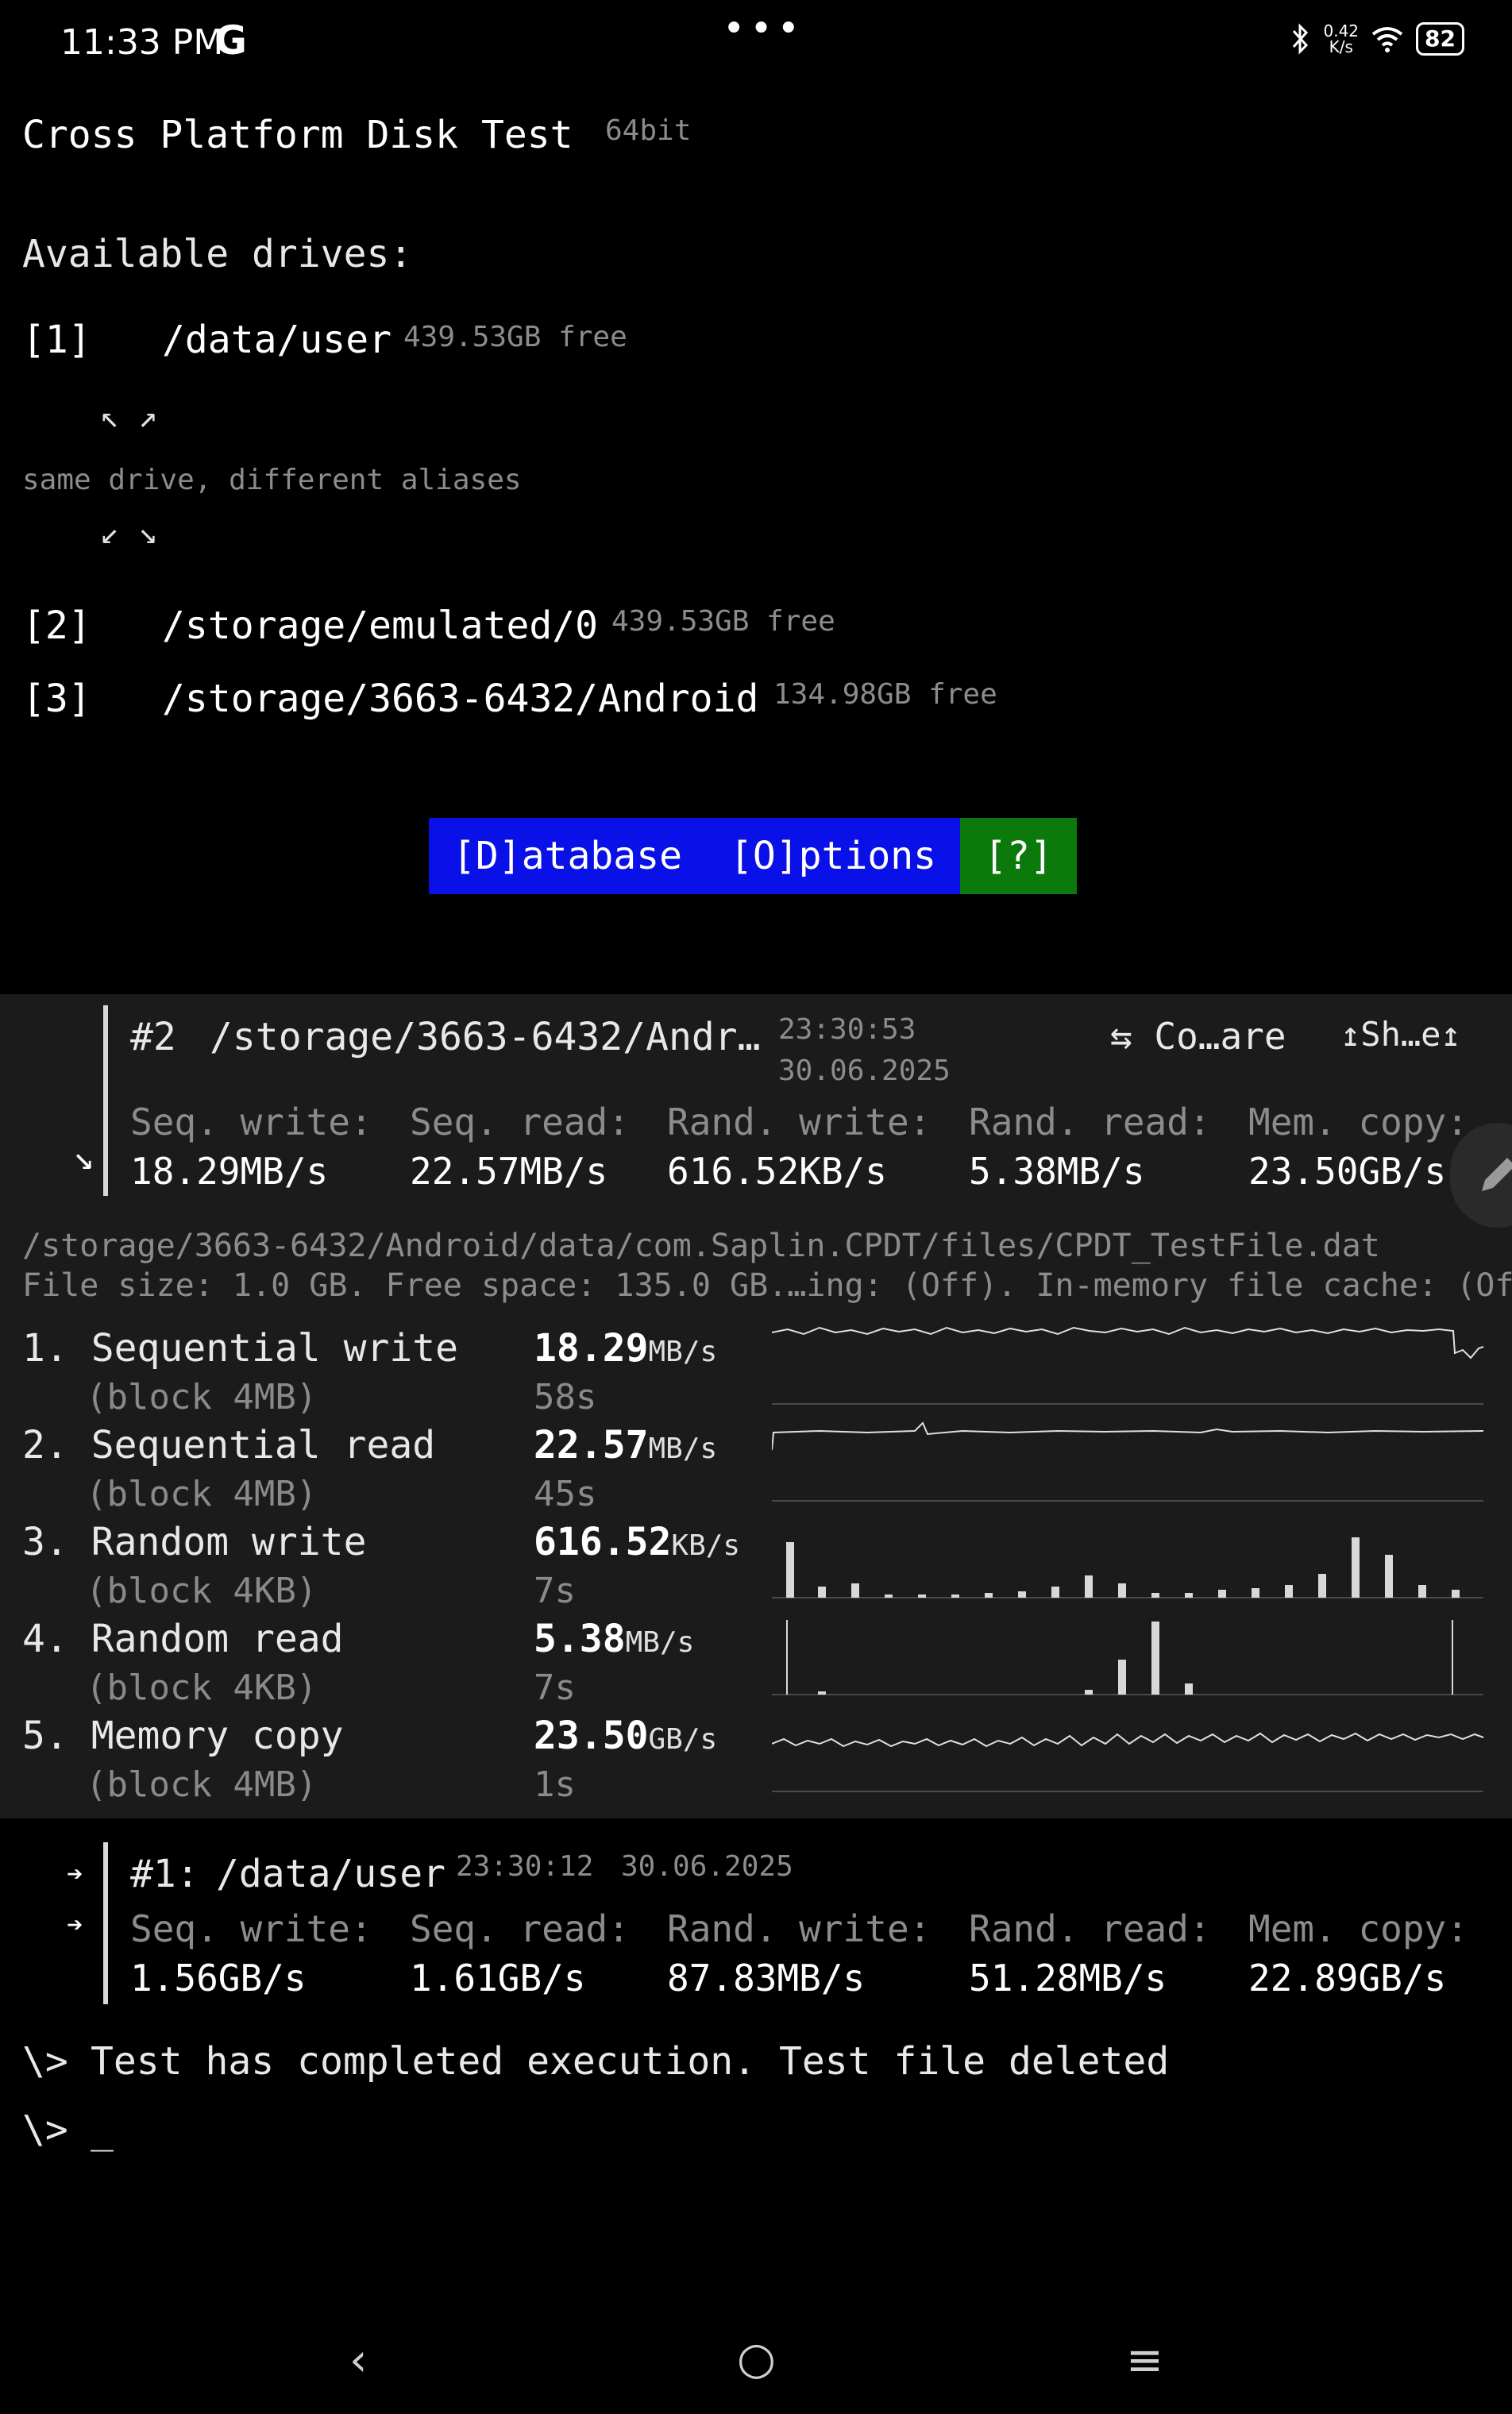 The height and width of the screenshot is (2414, 1512). I want to click on drive-2-number: [2], so click(56, 626).